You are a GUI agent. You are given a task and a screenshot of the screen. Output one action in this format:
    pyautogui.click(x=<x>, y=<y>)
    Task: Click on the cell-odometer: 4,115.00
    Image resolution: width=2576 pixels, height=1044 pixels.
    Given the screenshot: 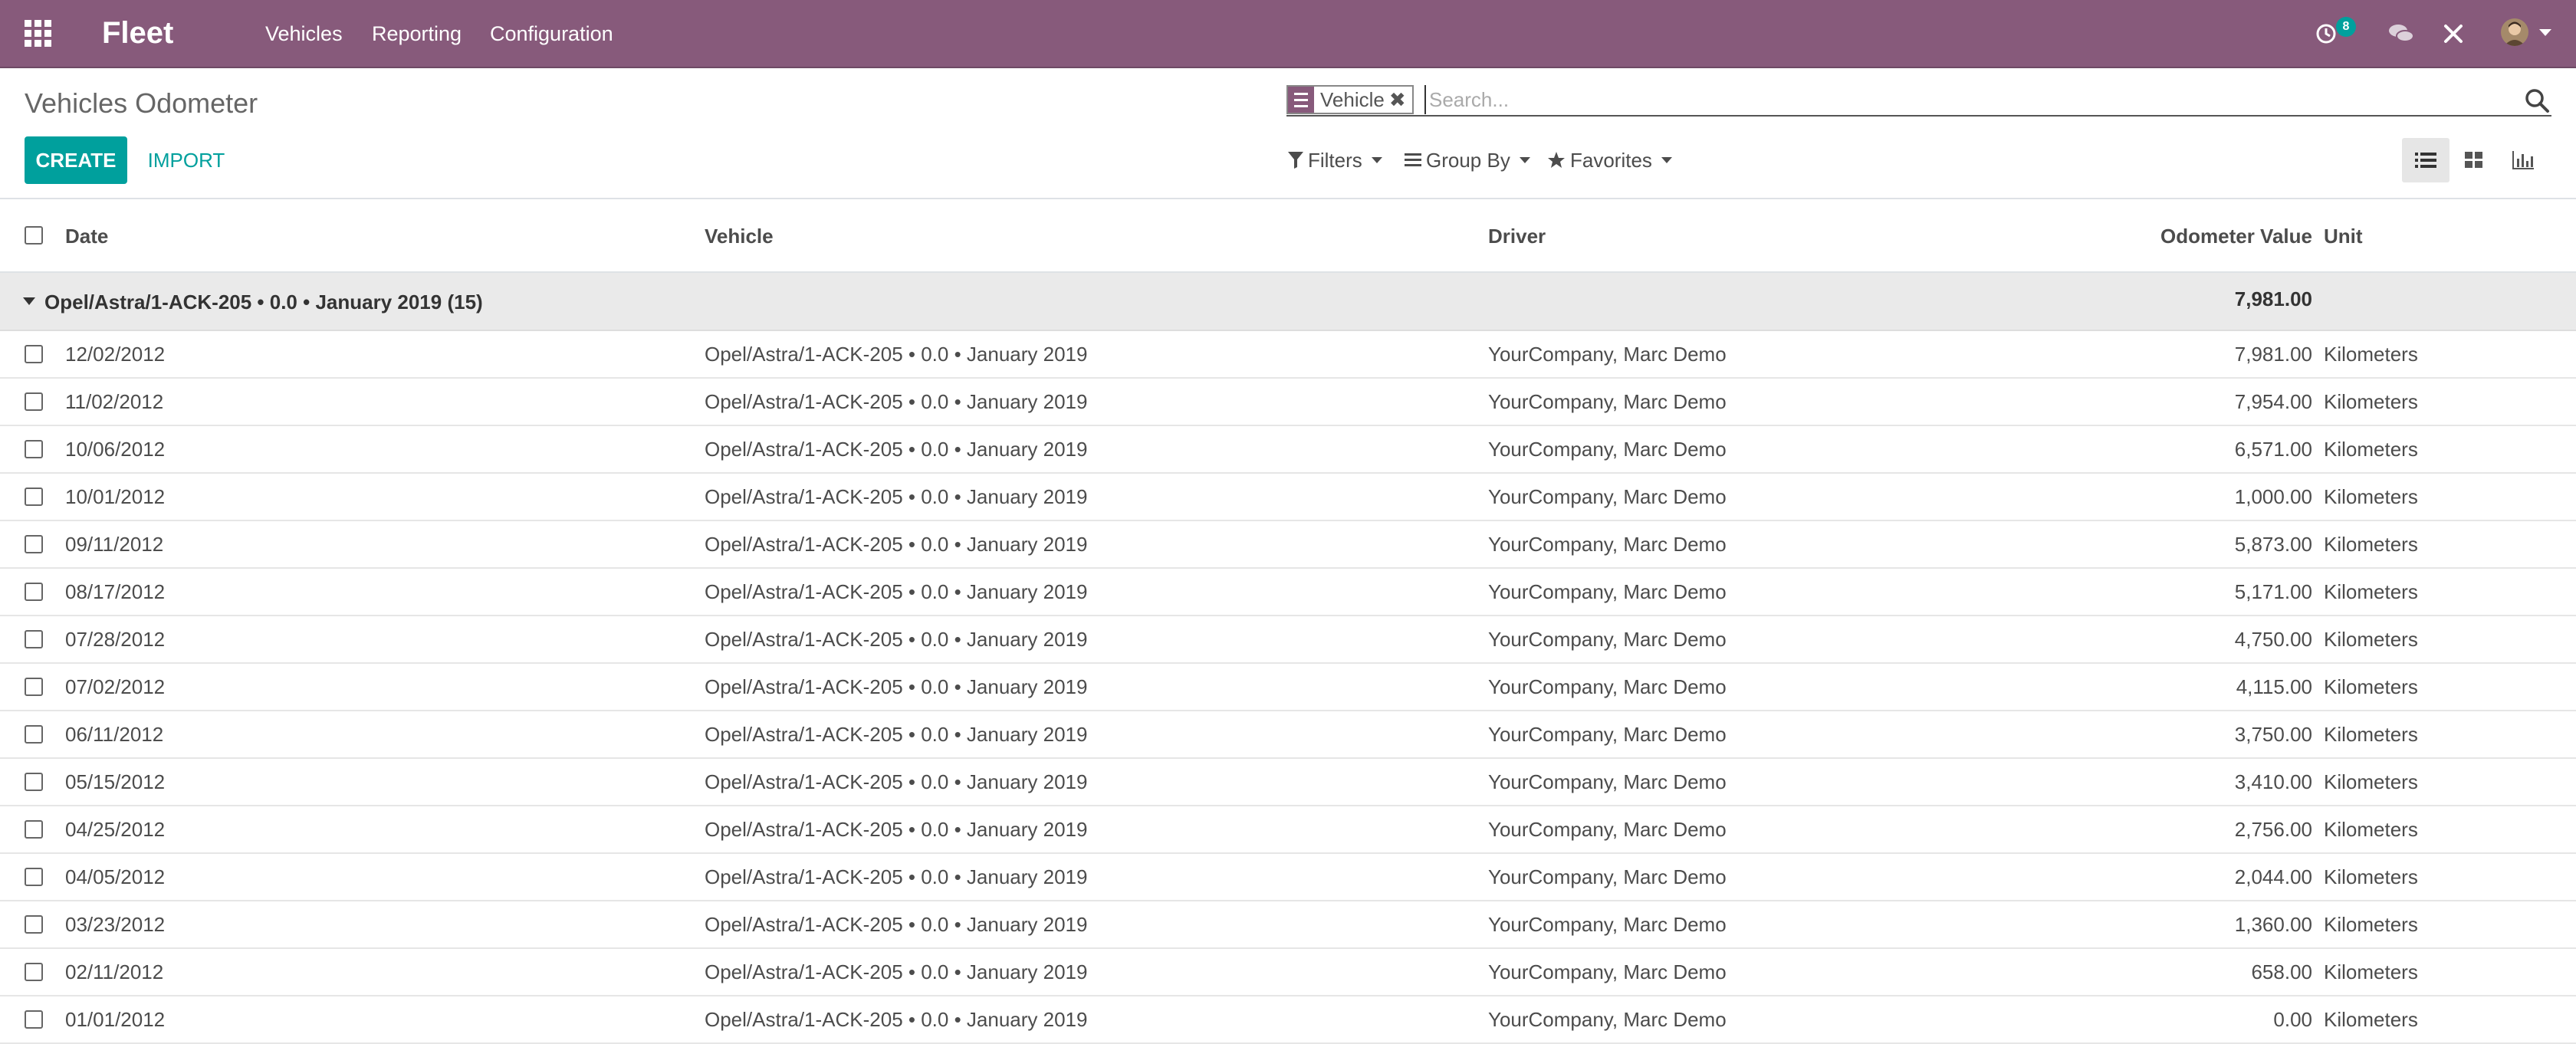 What is the action you would take?
    pyautogui.click(x=2274, y=686)
    